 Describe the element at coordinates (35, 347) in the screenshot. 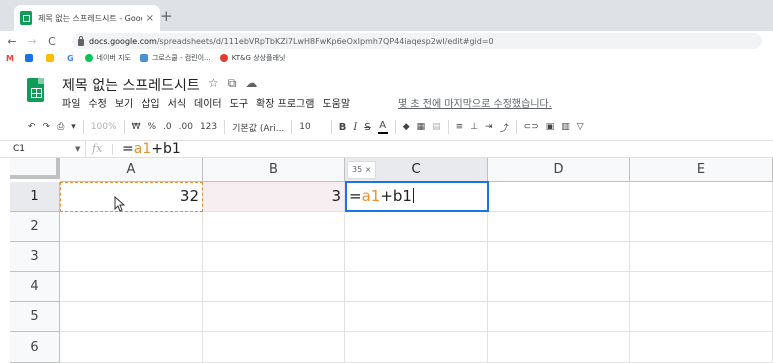

I see `row-header-6: 6` at that location.